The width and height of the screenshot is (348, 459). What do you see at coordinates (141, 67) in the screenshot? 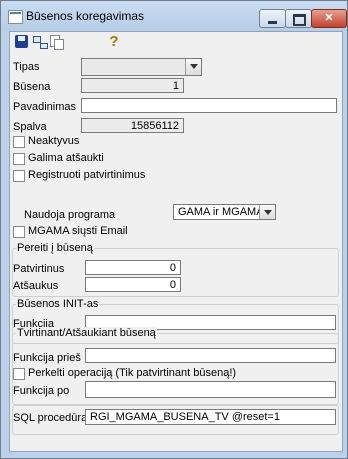
I see `tipas-select` at bounding box center [141, 67].